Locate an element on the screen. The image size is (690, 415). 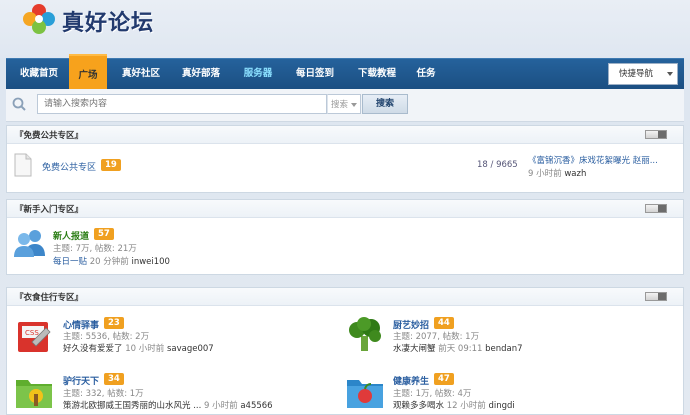
section-title: 『免费公共专区』 is located at coordinates (49, 135).